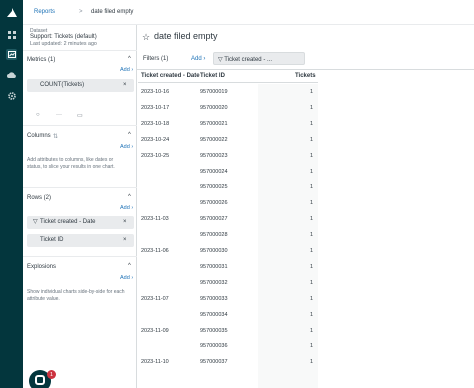 Image resolution: width=474 pixels, height=388 pixels. Describe the element at coordinates (126, 147) in the screenshot. I see `columns-add-link: Add ›` at that location.